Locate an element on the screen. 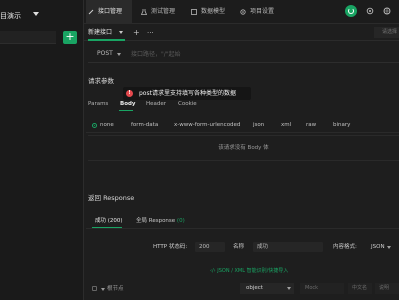  chinese-name-input: 中文名 is located at coordinates (360, 288).